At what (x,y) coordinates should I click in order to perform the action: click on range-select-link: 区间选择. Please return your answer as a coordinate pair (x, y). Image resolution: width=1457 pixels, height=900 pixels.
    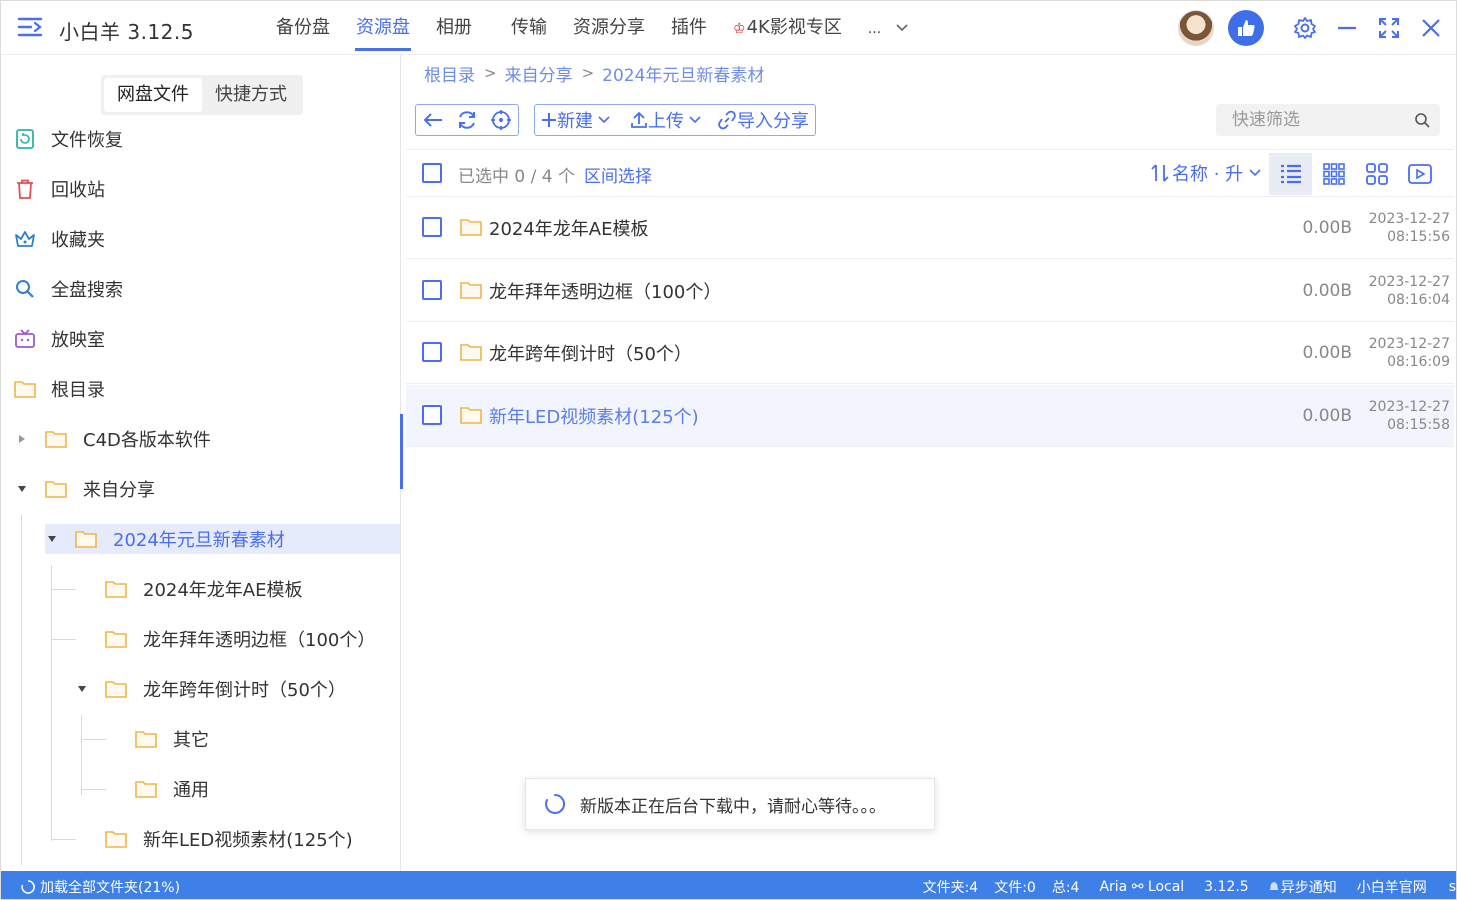
    Looking at the image, I should click on (618, 174).